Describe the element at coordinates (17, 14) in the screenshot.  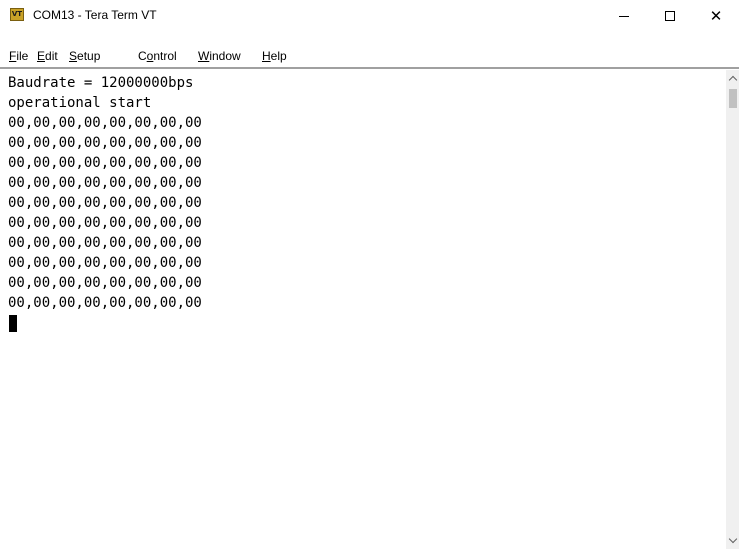
I see `teraterm-vt-icon: VT` at that location.